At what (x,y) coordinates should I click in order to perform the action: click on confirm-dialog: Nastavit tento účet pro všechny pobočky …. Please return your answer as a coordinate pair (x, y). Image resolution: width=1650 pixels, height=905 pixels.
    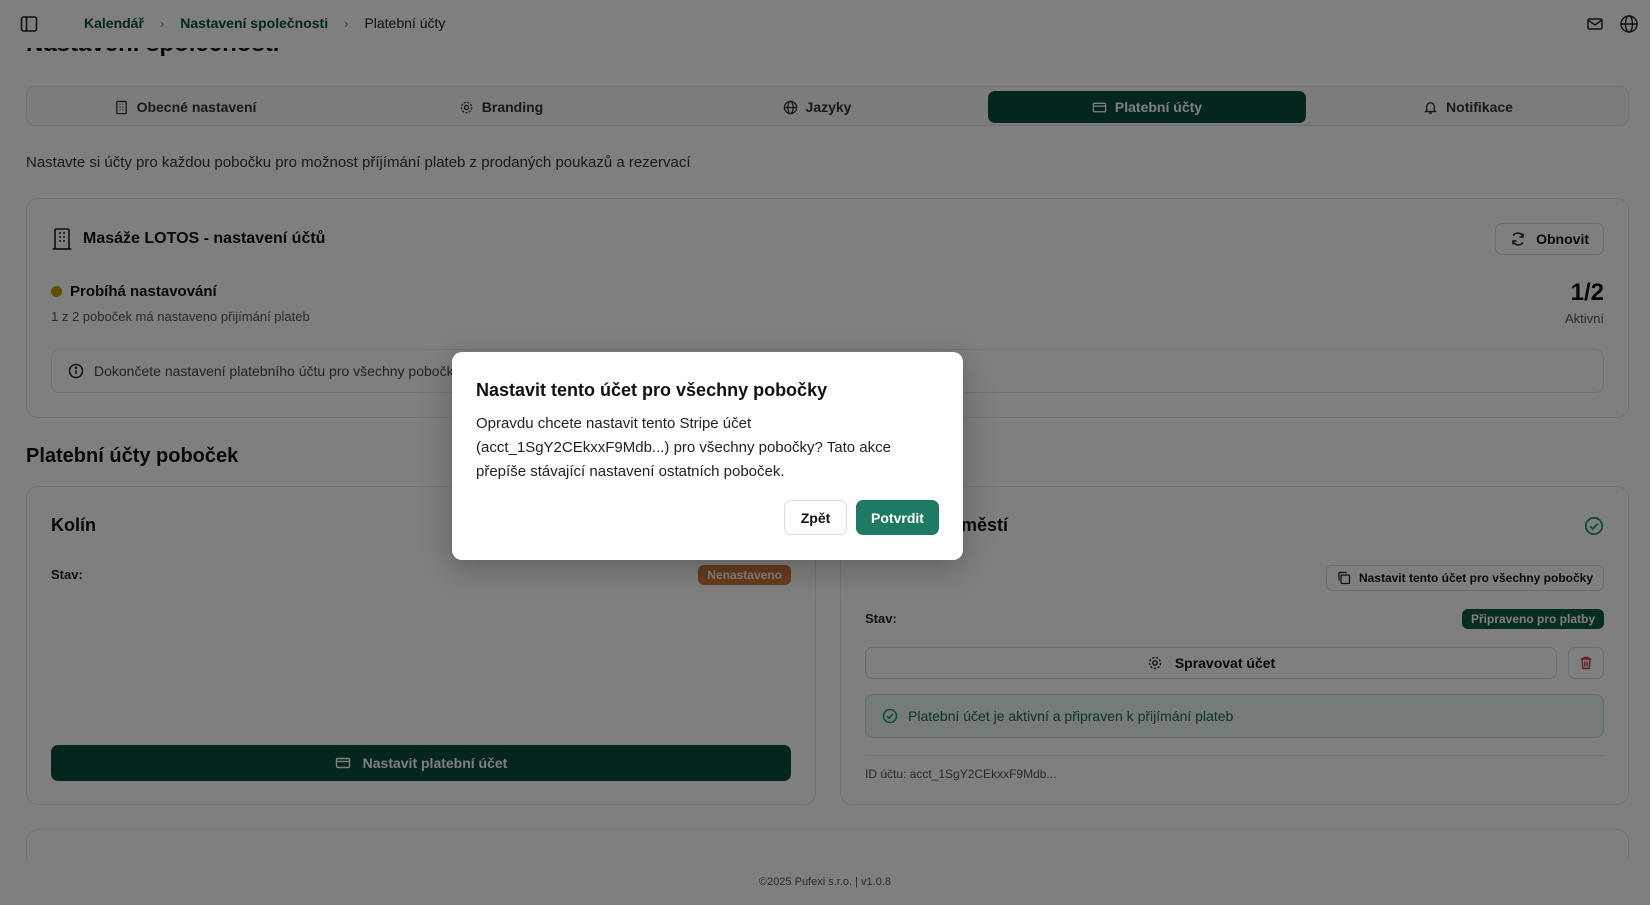
    Looking at the image, I should click on (707, 456).